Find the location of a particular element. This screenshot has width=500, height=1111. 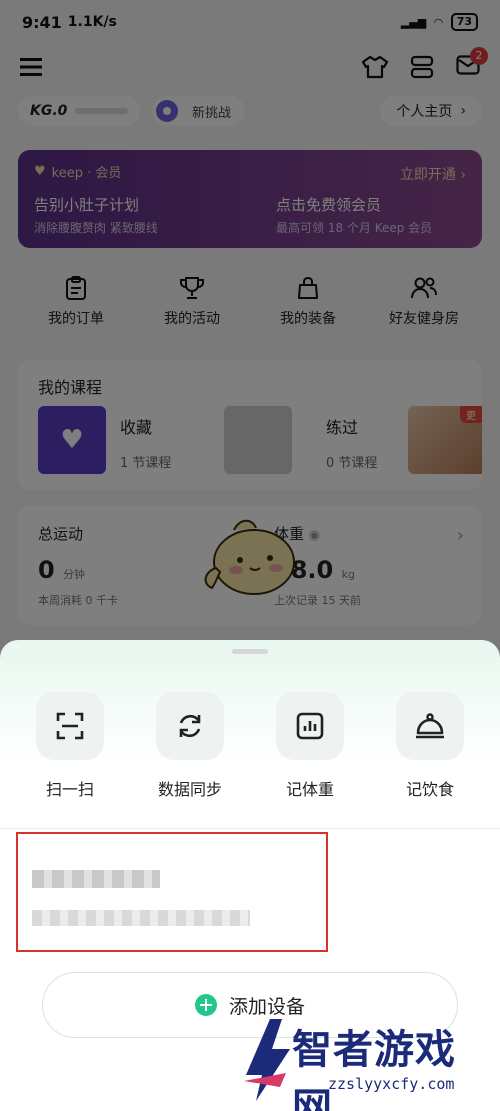

quick-actions: 扫一扫 数据同步 记体重 记饮食 is located at coordinates (250, 746).